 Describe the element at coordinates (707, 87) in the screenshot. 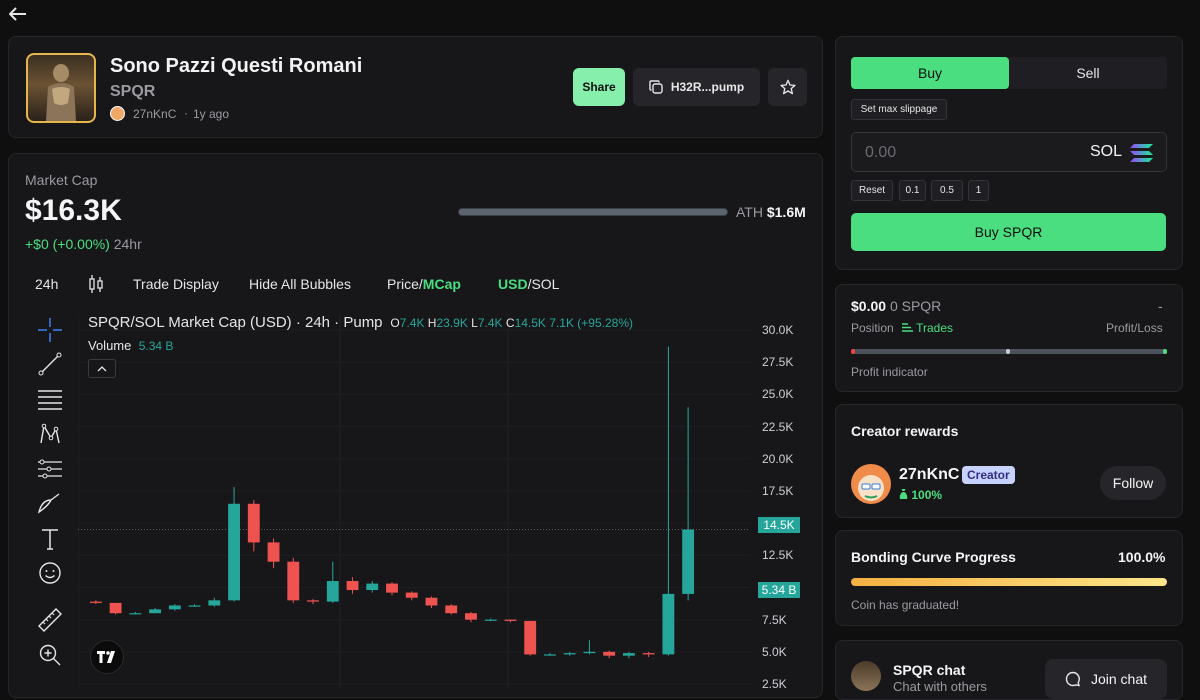

I see `token-address: H32R...pump` at that location.